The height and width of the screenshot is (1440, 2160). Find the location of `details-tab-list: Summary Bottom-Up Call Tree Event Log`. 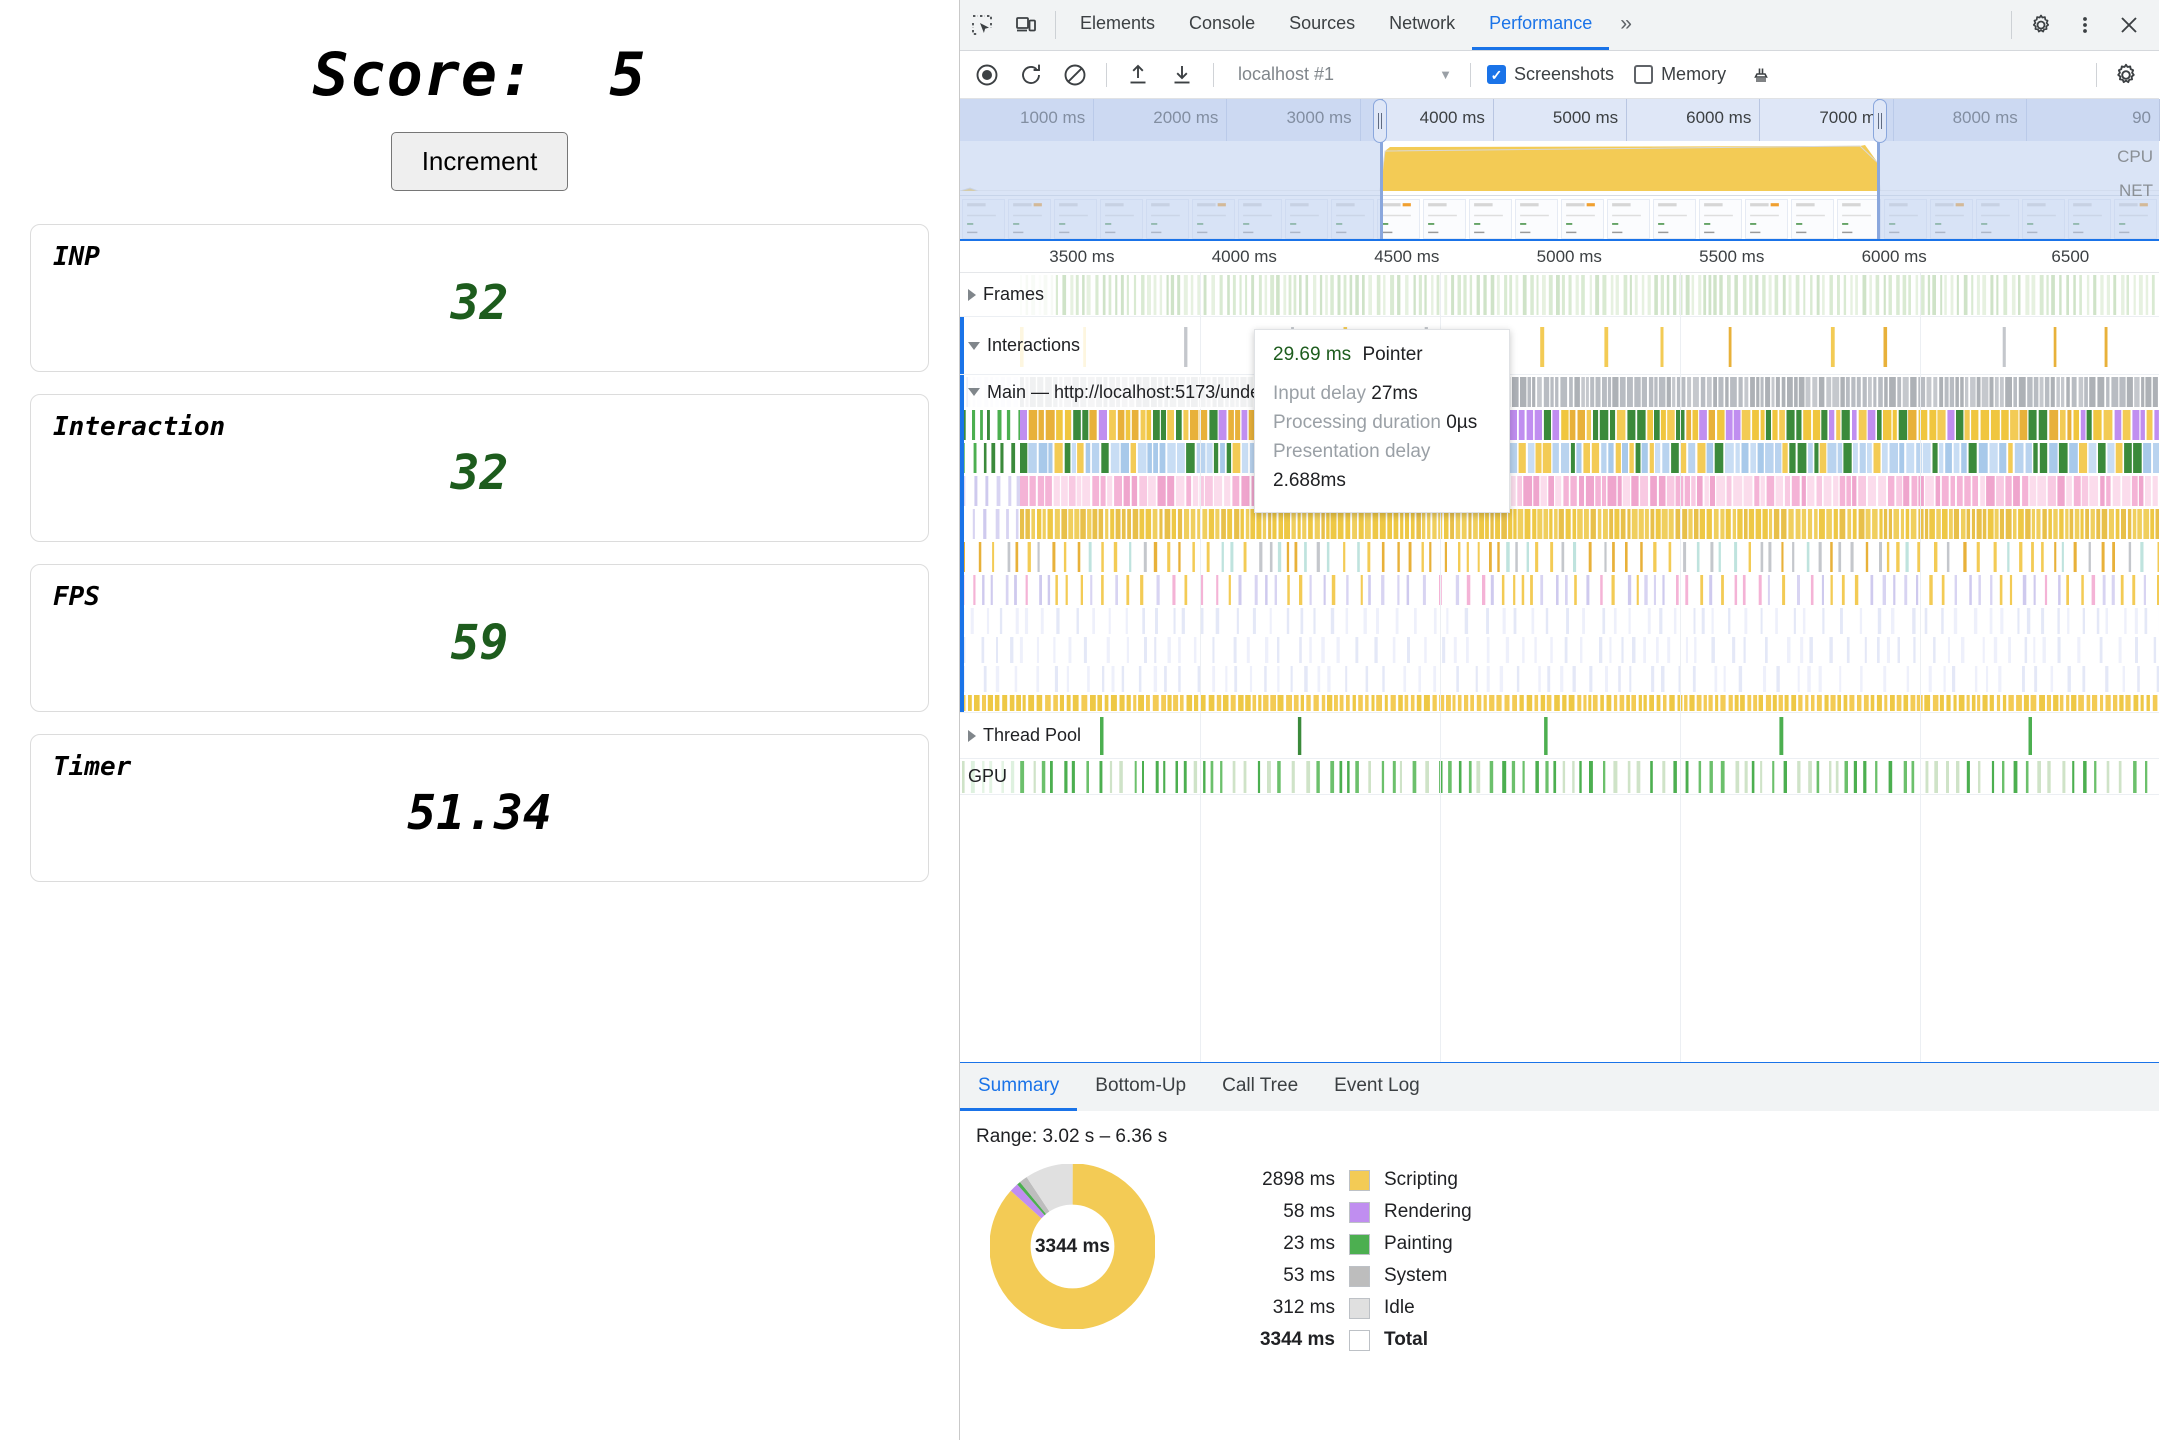

details-tab-list: Summary Bottom-Up Call Tree Event Log is located at coordinates (1559, 1087).